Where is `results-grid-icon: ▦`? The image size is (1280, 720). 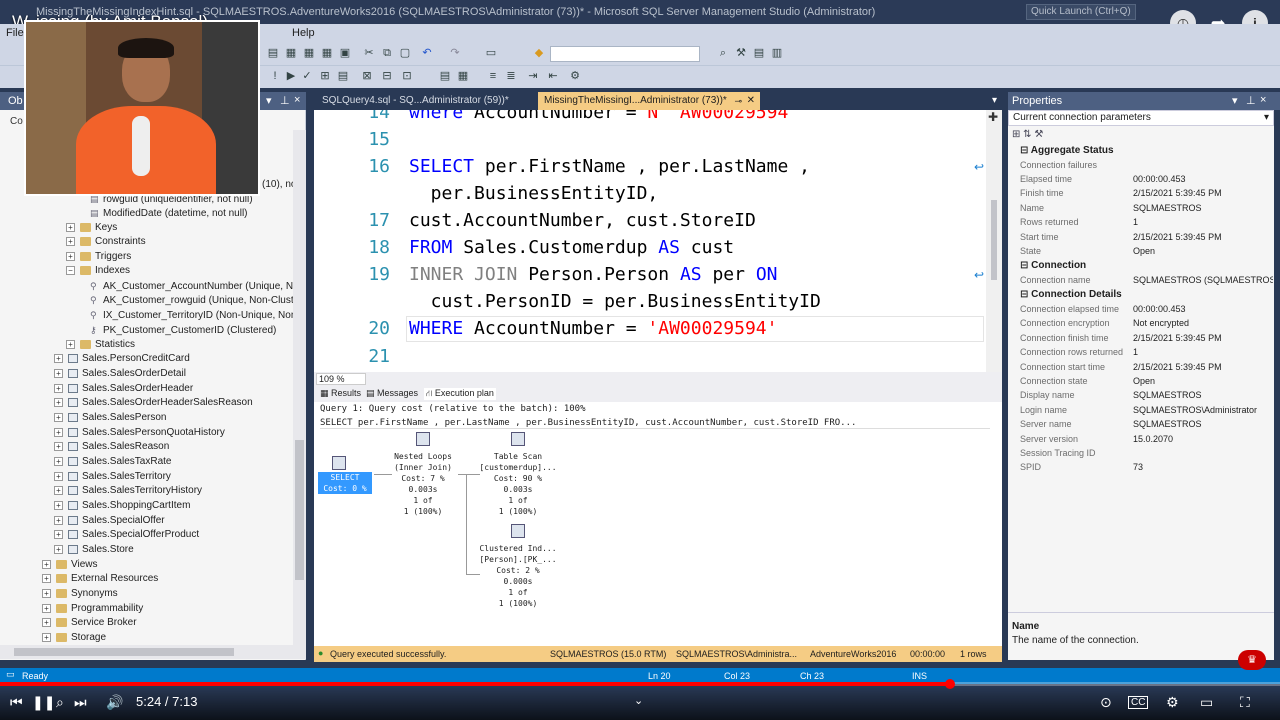 results-grid-icon: ▦ is located at coordinates (463, 76).